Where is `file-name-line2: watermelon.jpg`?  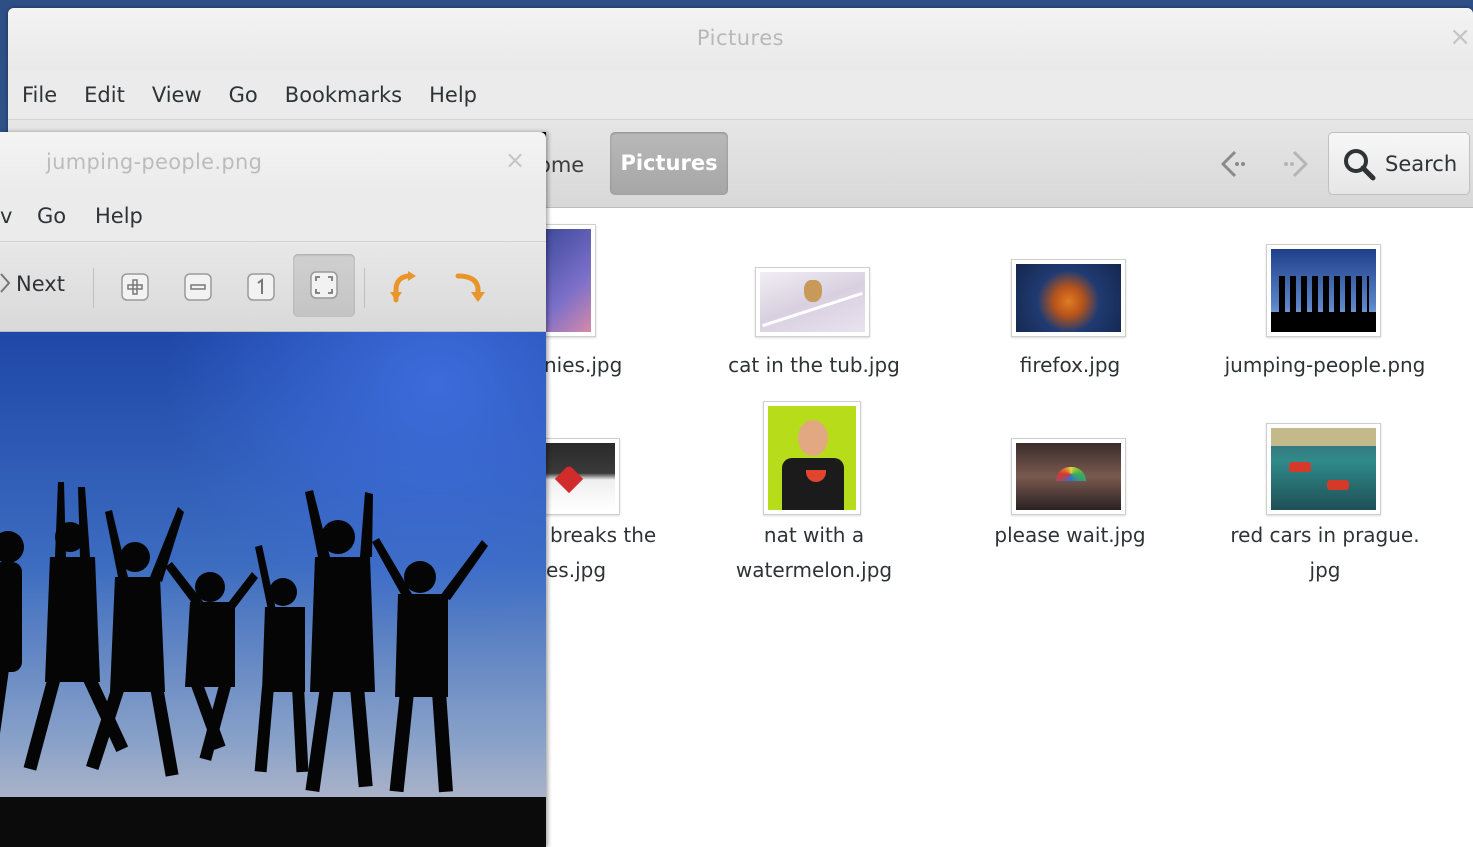
file-name-line2: watermelon.jpg is located at coordinates (814, 570).